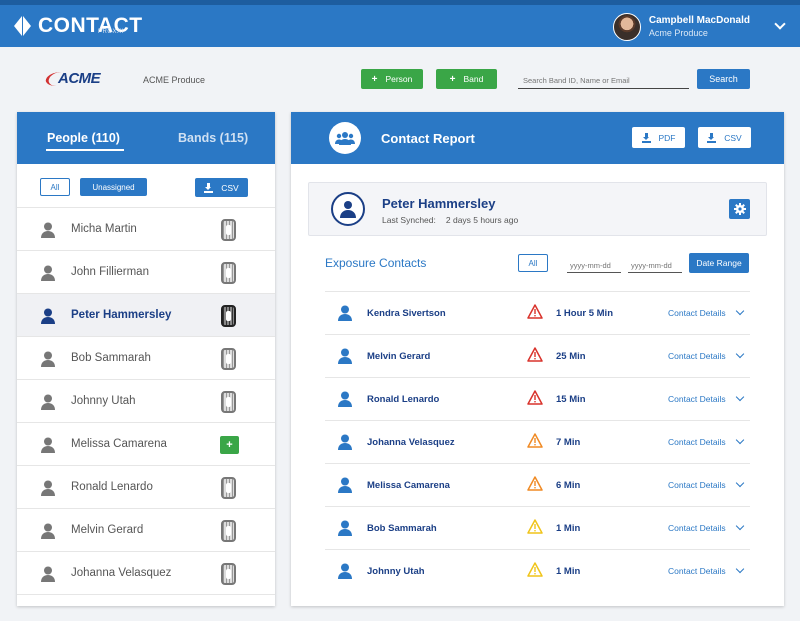 This screenshot has width=800, height=621. I want to click on report-csv-button: CSV, so click(724, 137).